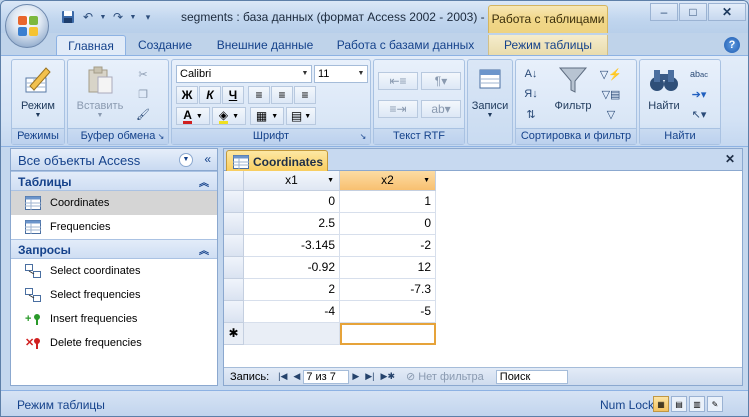  What do you see at coordinates (114, 203) in the screenshot?
I see `nav-item-coordinates: Coordinates` at bounding box center [114, 203].